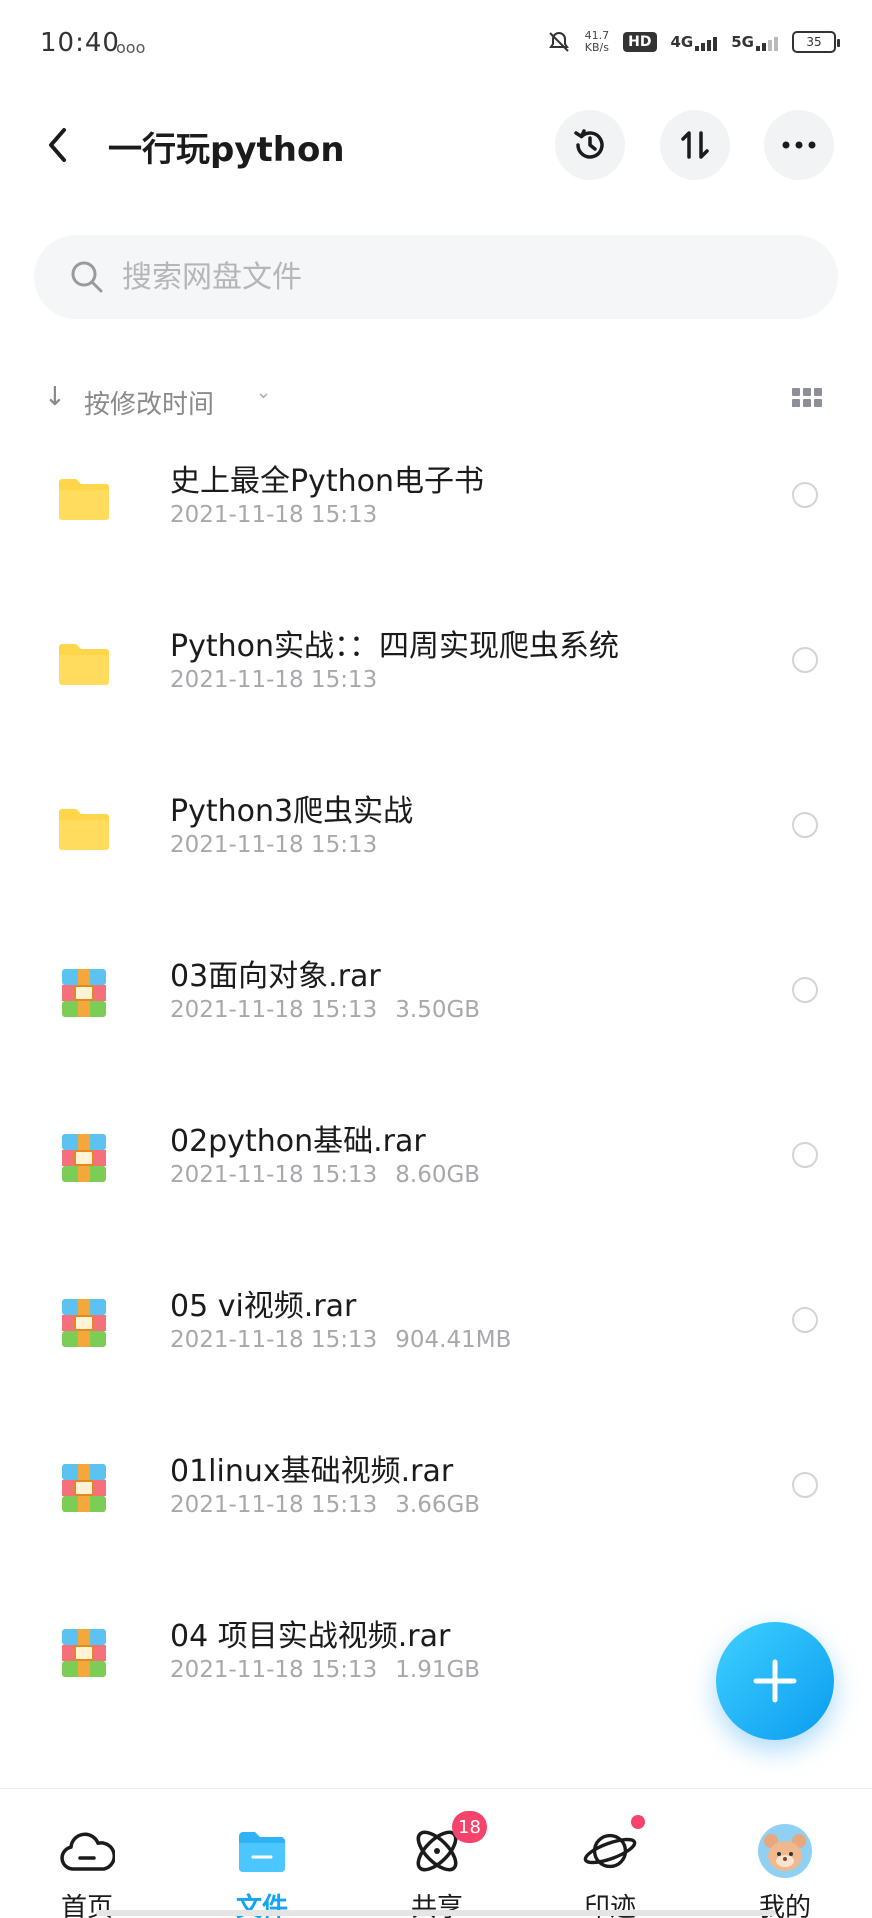 The image size is (872, 1918). What do you see at coordinates (298, 1141) in the screenshot?
I see `file-name: 02python基础.rar` at bounding box center [298, 1141].